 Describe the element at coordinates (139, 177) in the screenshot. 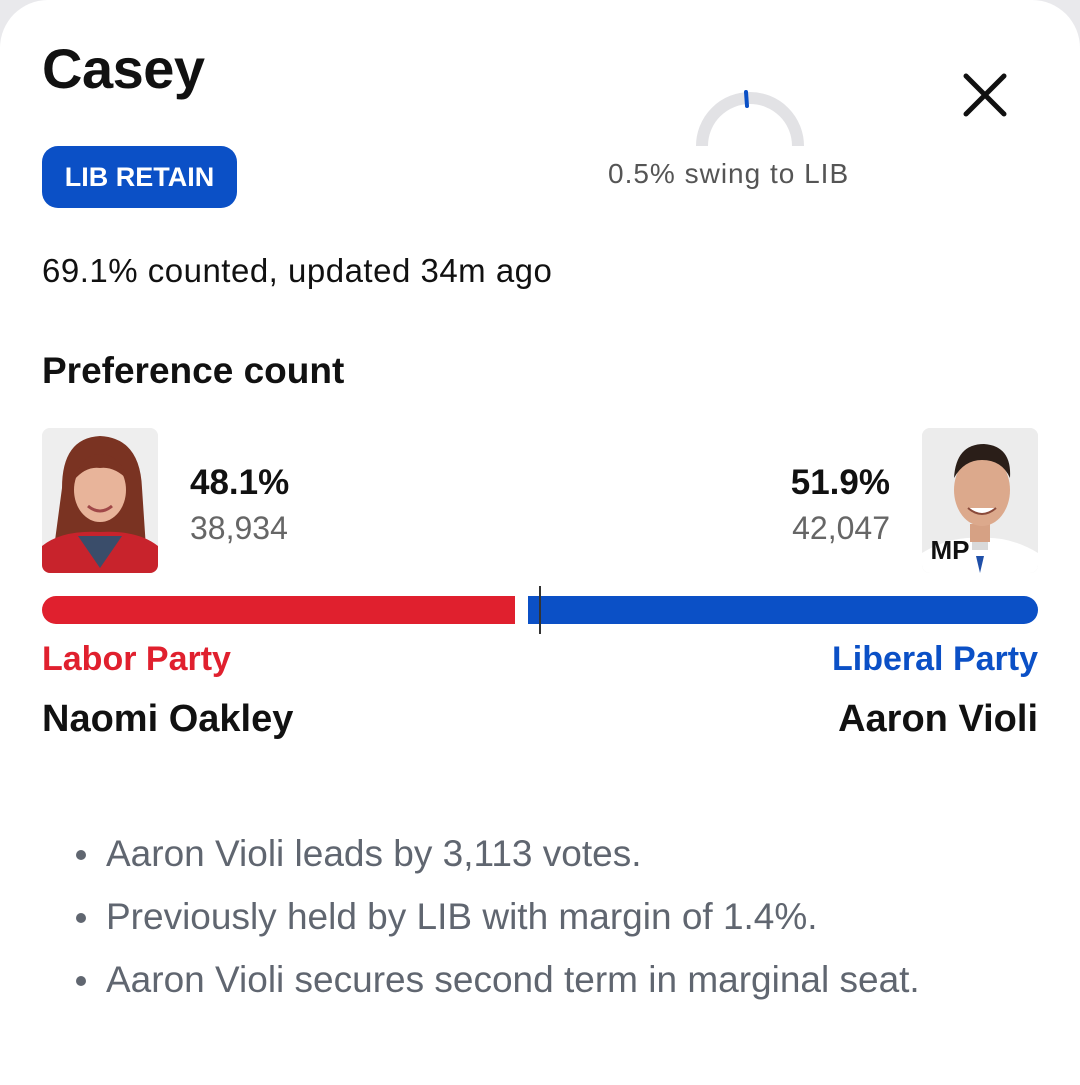

I see `status-badge: LIB RETAIN` at that location.